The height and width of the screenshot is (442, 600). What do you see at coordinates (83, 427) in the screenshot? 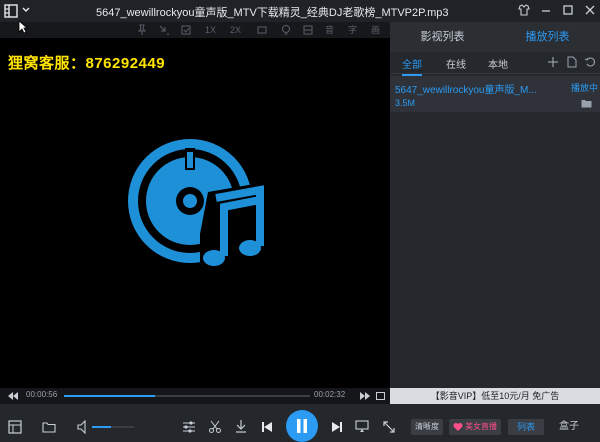
I see `volume-icon` at bounding box center [83, 427].